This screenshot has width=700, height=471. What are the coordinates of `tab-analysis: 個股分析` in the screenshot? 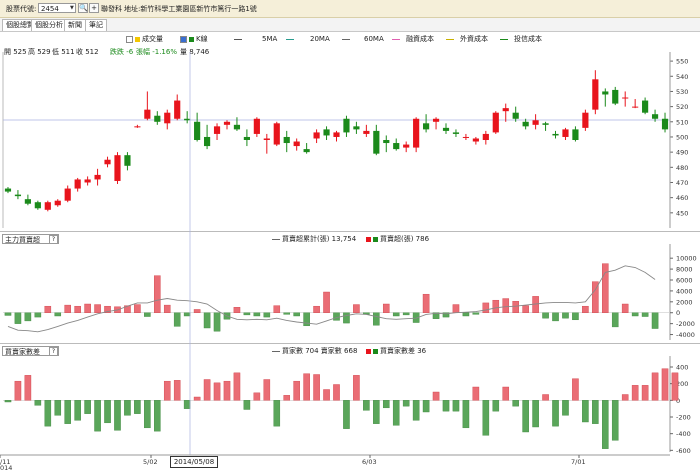 It's located at (49, 25).